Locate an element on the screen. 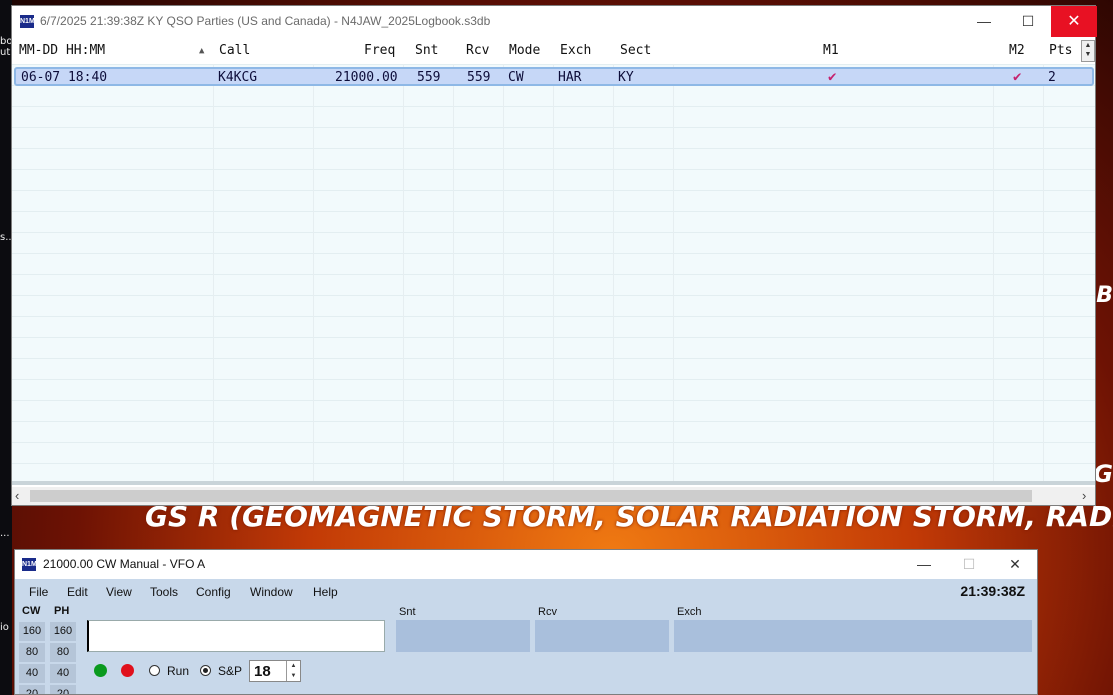  band-button-ph: 80 is located at coordinates (63, 652).